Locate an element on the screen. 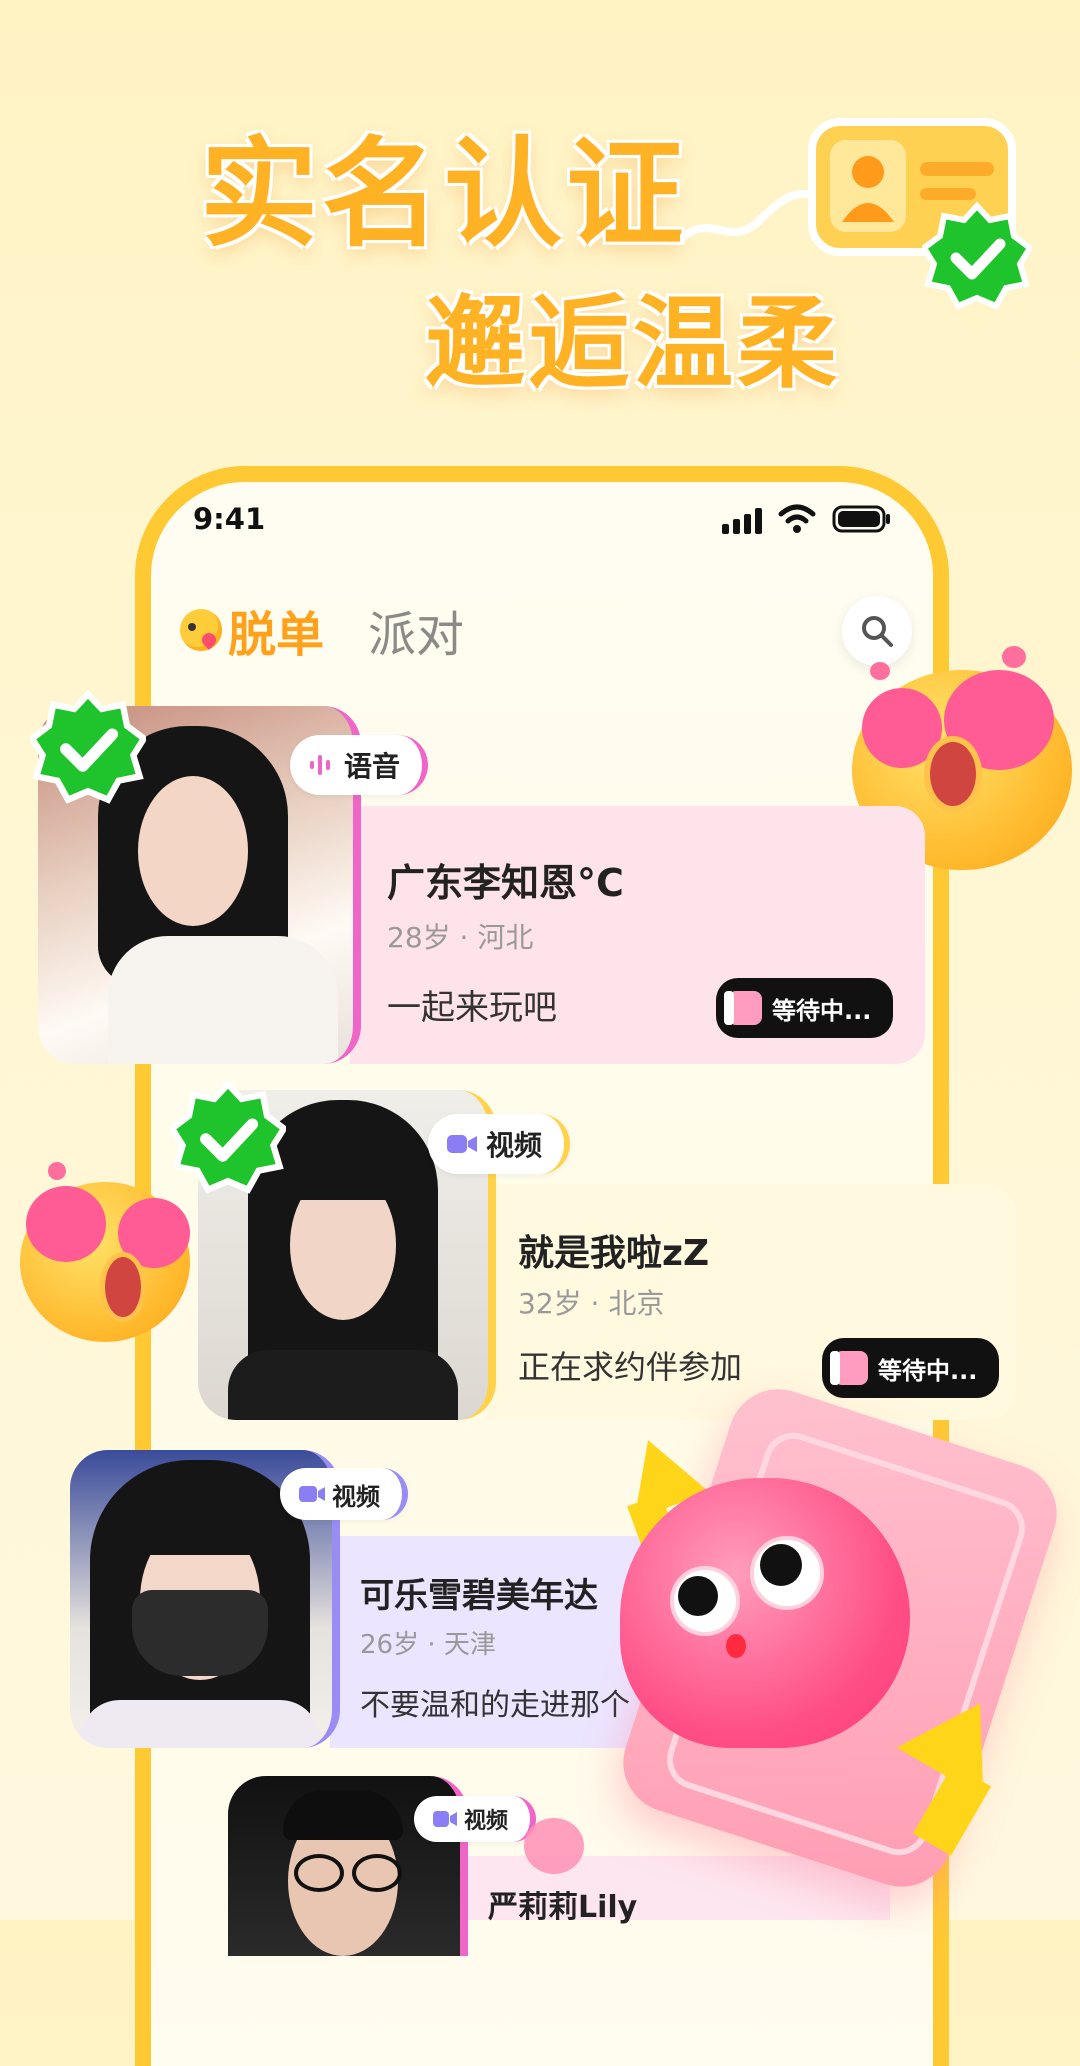 The image size is (1080, 2066). signal-icon is located at coordinates (743, 523).